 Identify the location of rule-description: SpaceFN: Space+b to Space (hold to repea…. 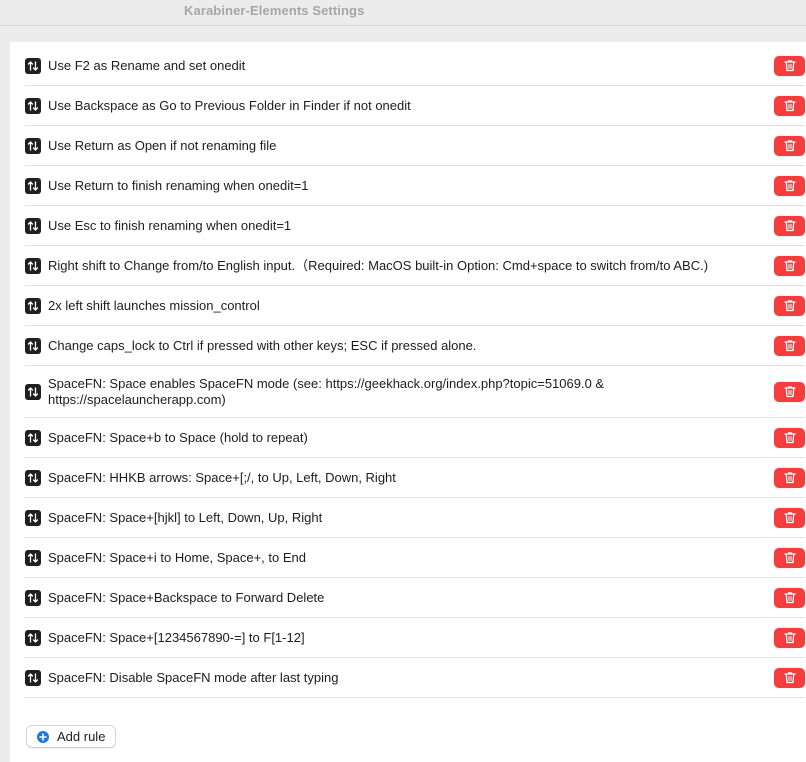
(178, 437).